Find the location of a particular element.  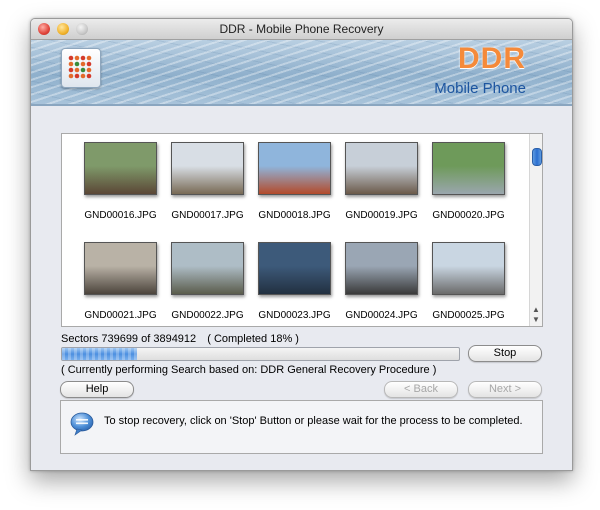

photo-thumbnail: GND00025.JPG is located at coordinates (468, 281).